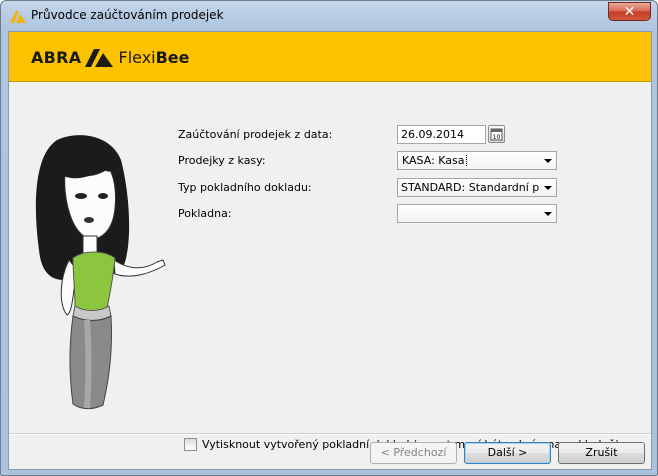  What do you see at coordinates (100, 272) in the screenshot?
I see `mascot-illustration` at bounding box center [100, 272].